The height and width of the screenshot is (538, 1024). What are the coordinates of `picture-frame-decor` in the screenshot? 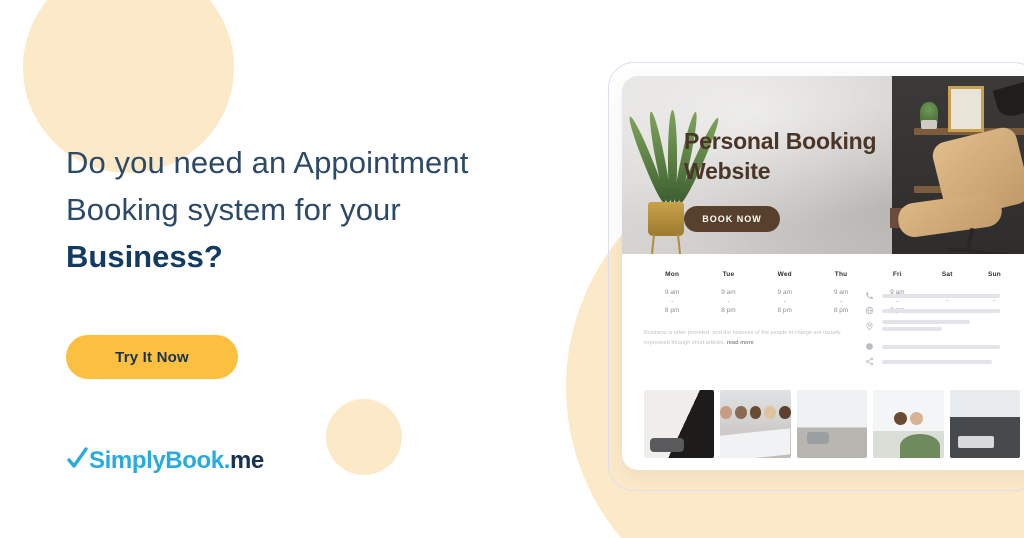 It's located at (966, 109).